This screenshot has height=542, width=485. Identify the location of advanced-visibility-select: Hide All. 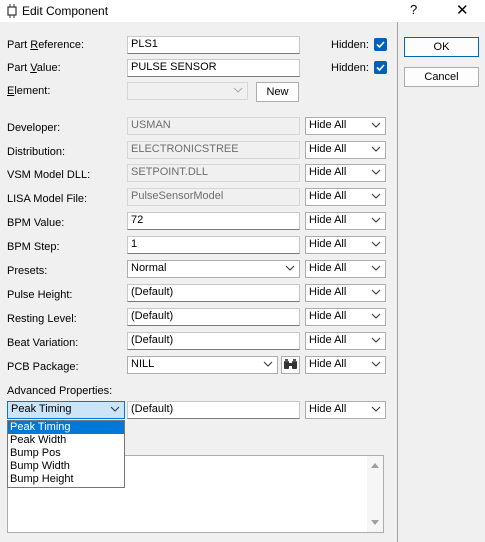
(345, 410).